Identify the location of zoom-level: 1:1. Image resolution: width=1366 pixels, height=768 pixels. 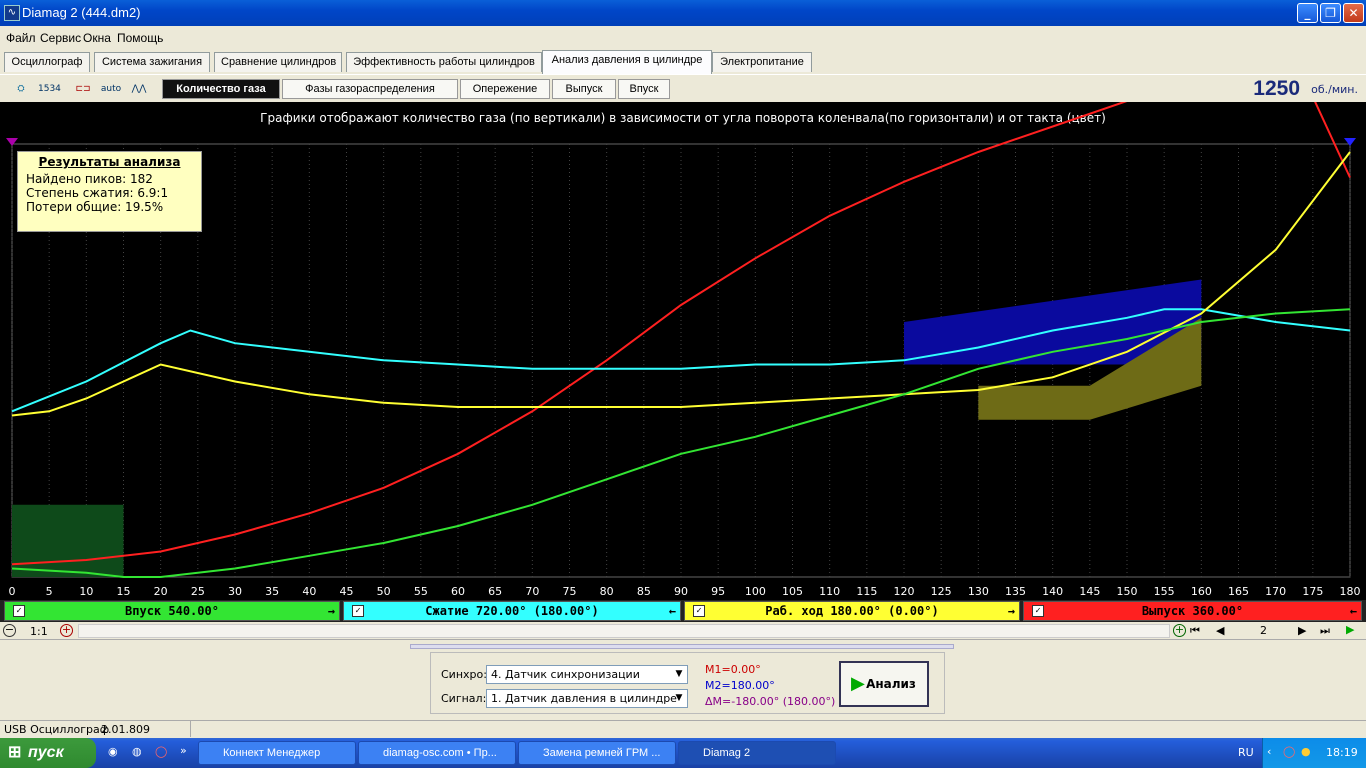
(39, 631).